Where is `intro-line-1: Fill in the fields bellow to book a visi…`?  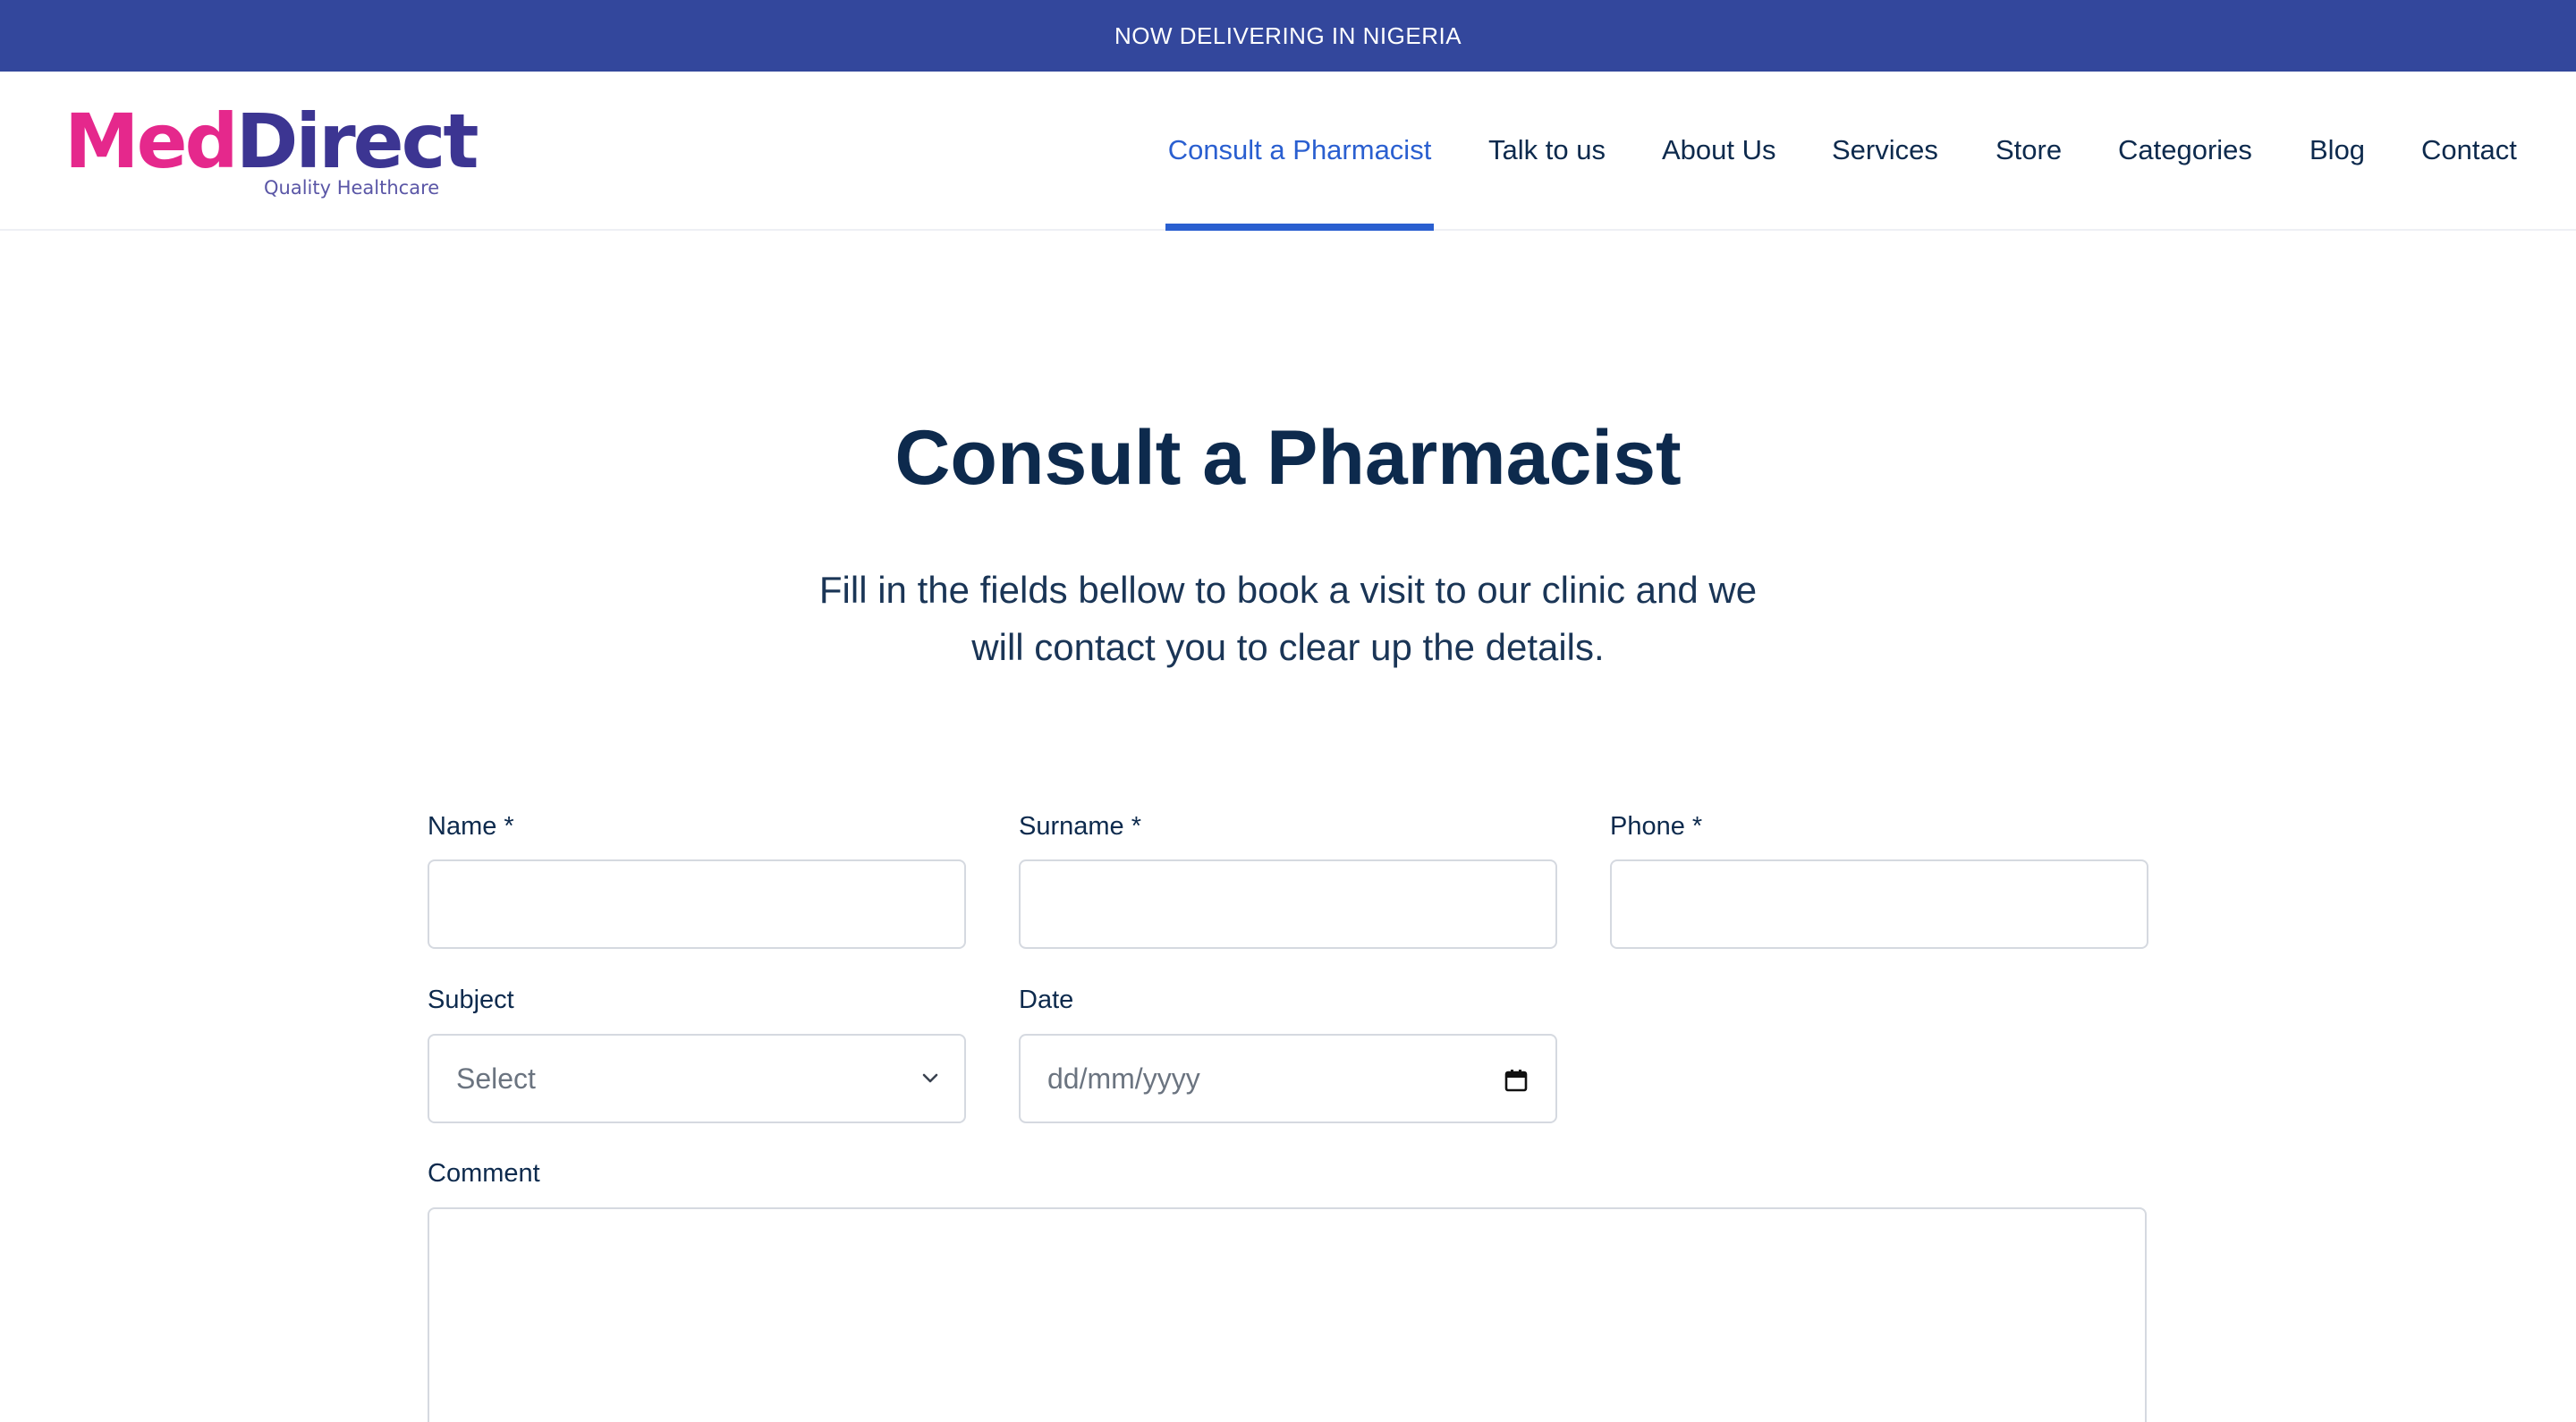
intro-line-1: Fill in the fields bellow to book a visi… is located at coordinates (1288, 590).